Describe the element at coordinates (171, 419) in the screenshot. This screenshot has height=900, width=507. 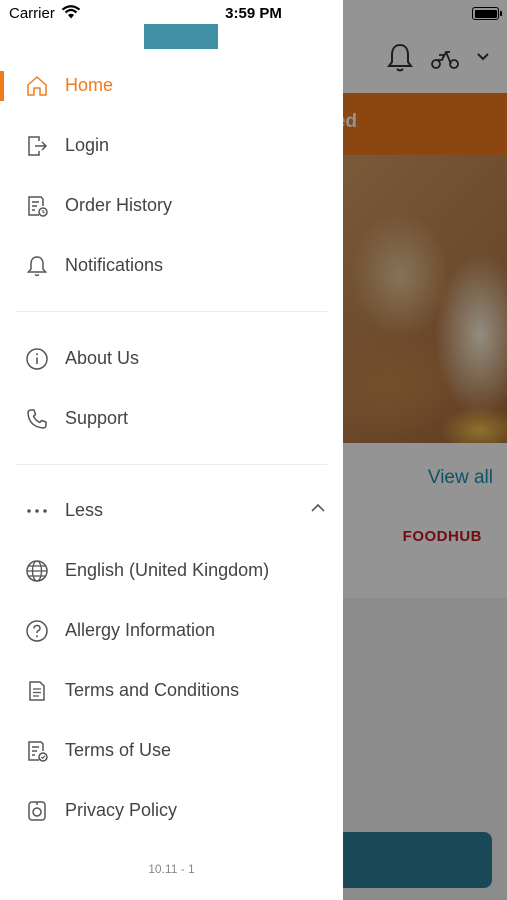
I see `menu-item-support: Support` at that location.